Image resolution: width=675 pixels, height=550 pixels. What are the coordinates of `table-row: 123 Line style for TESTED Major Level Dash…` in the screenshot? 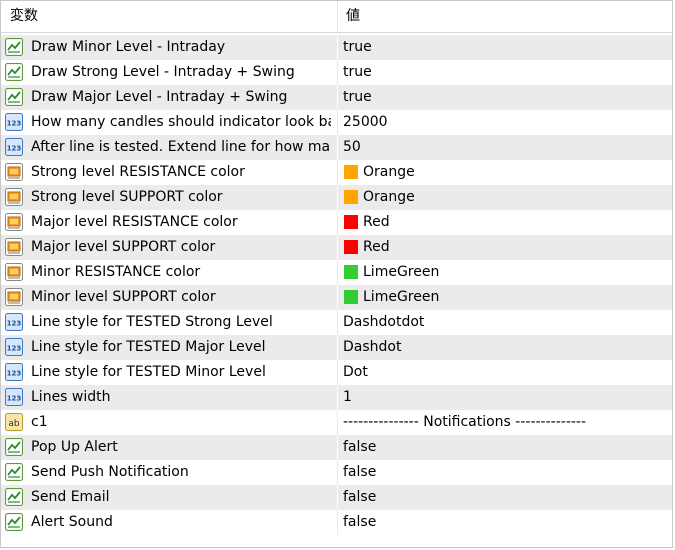 It's located at (336, 347).